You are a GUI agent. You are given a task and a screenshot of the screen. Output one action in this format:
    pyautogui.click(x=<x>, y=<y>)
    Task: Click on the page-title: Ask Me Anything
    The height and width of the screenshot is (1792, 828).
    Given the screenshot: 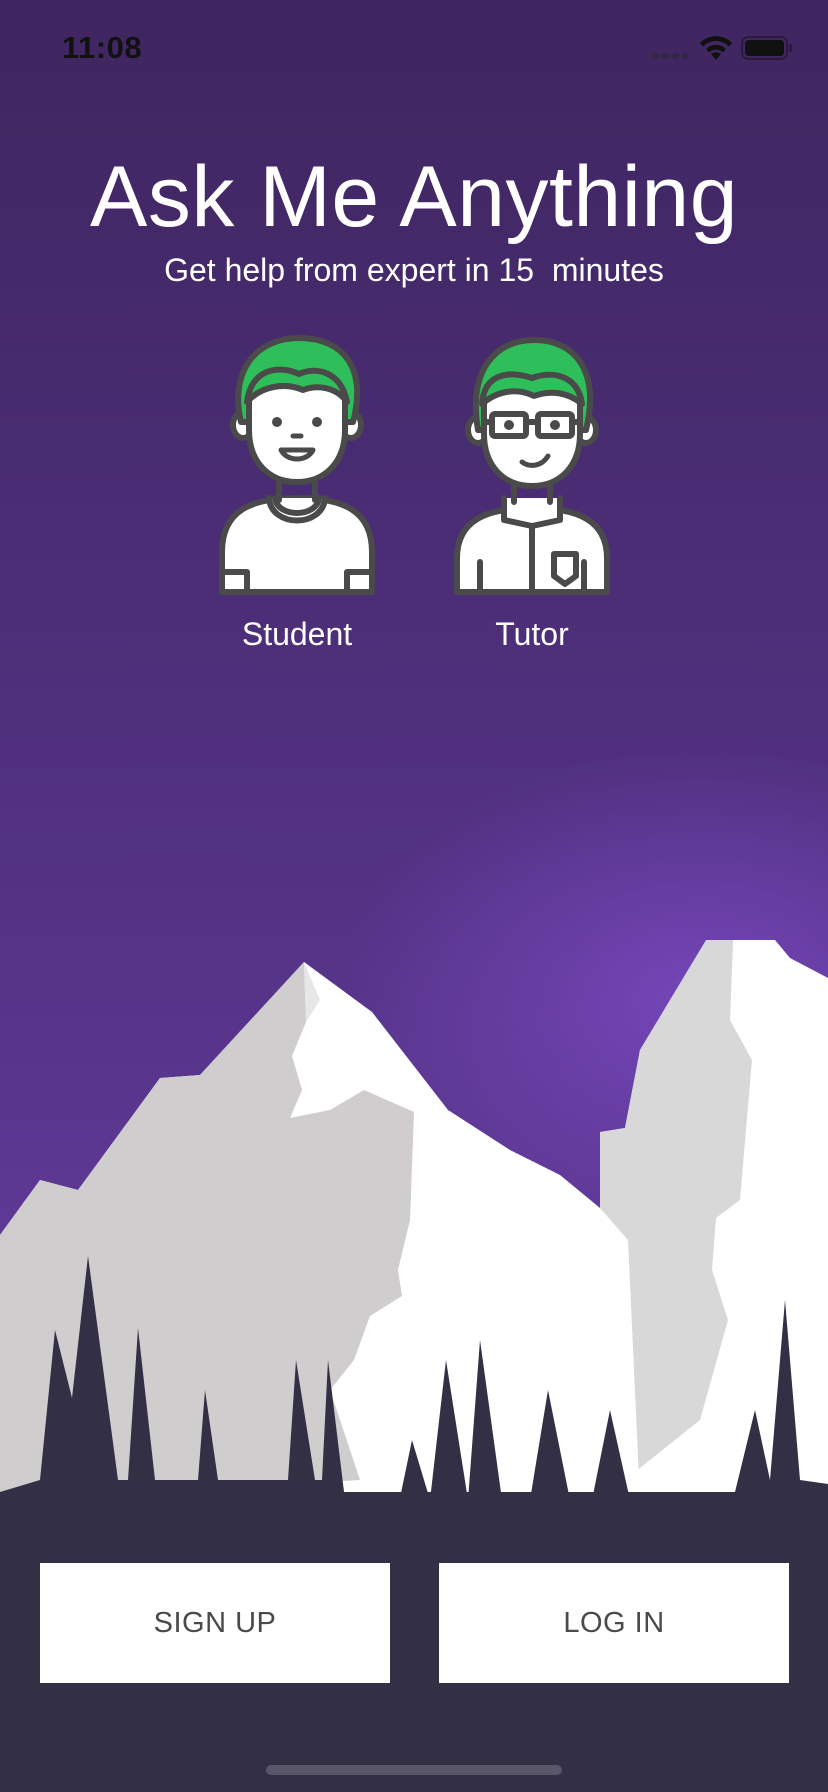 What is the action you would take?
    pyautogui.click(x=414, y=197)
    